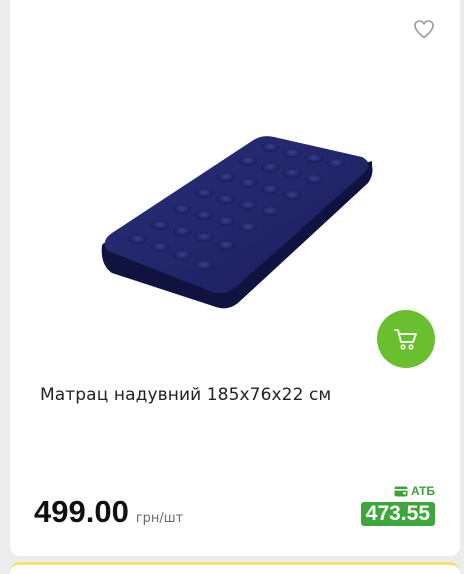 Image resolution: width=464 pixels, height=574 pixels. What do you see at coordinates (401, 491) in the screenshot?
I see `wallet-card-icon` at bounding box center [401, 491].